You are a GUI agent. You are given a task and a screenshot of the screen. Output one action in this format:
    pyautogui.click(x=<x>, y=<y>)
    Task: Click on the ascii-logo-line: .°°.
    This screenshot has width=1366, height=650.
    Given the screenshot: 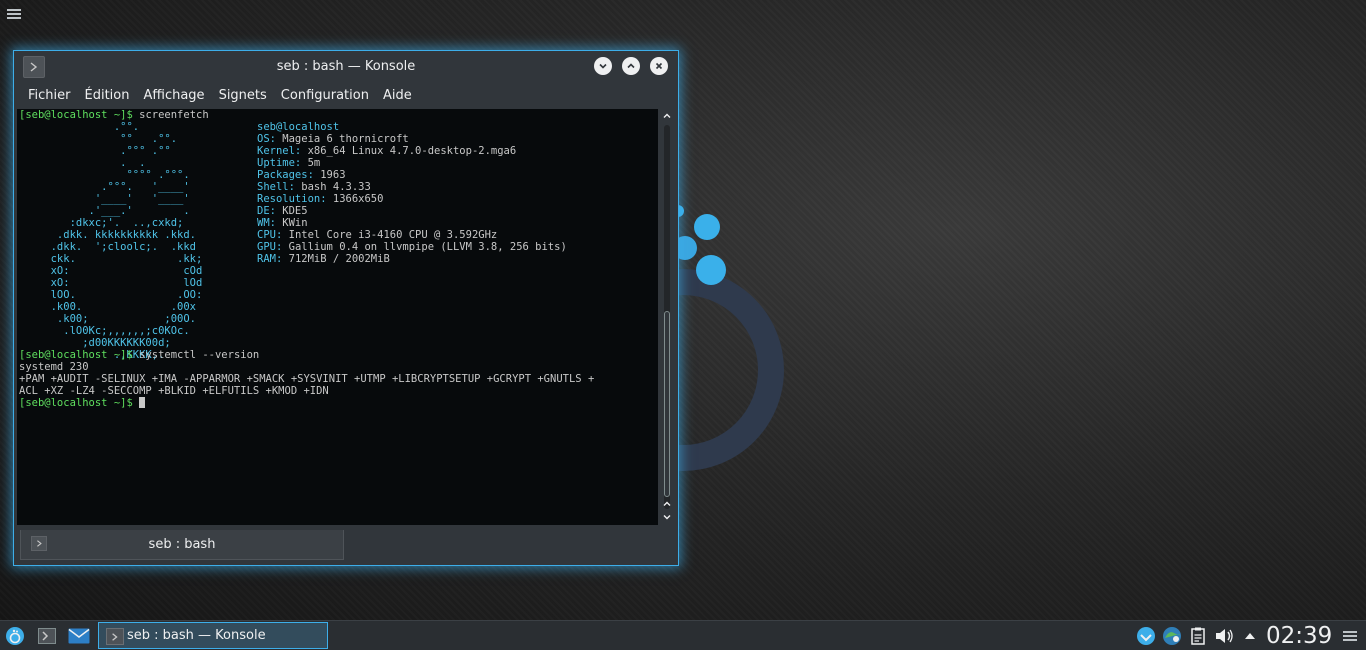 What is the action you would take?
    pyautogui.click(x=79, y=127)
    